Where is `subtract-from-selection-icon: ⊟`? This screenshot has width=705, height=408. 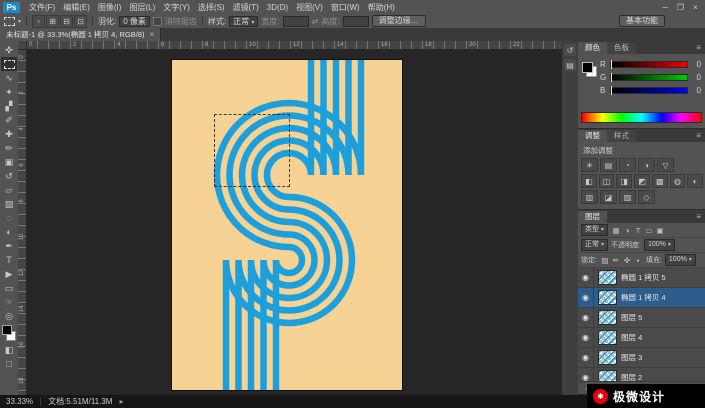
subtract-from-selection-icon: ⊟ is located at coordinates (67, 21).